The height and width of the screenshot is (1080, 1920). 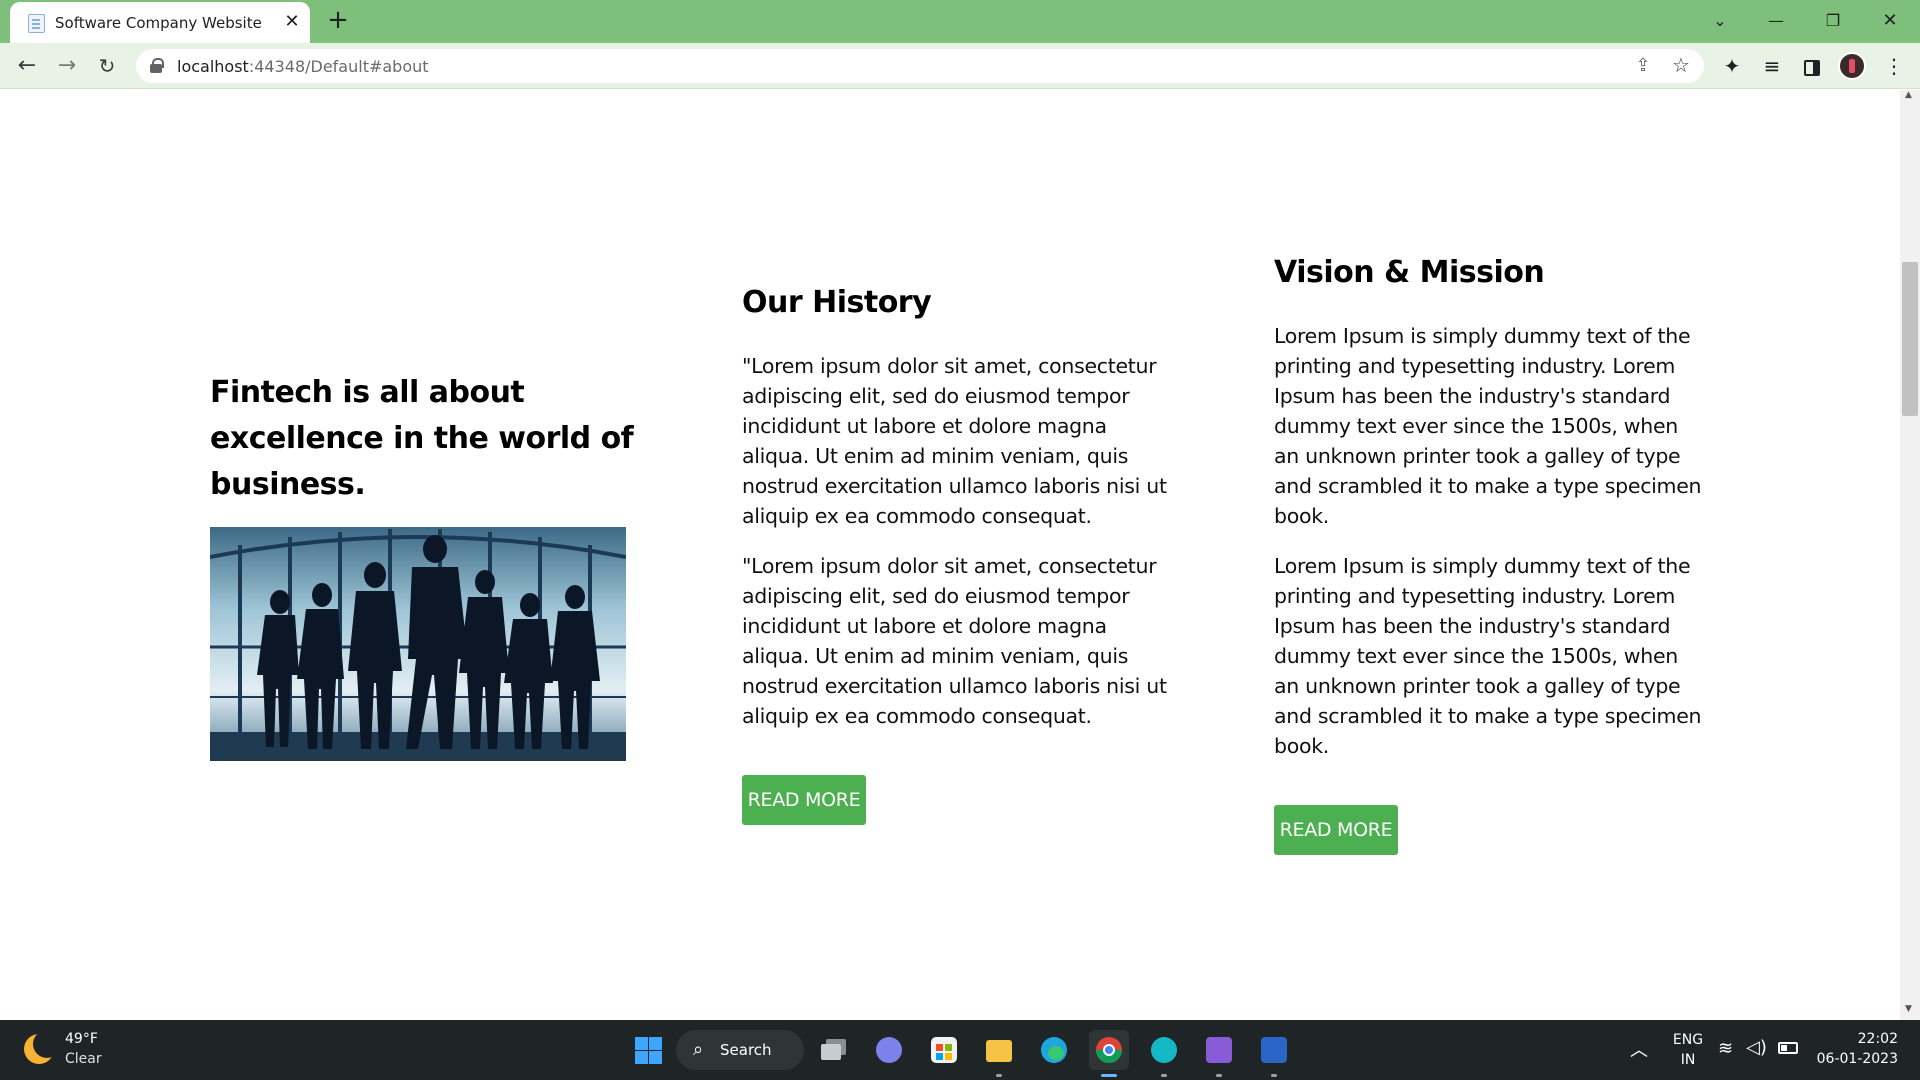 I want to click on history-read-more-button: READ MORE, so click(x=804, y=800).